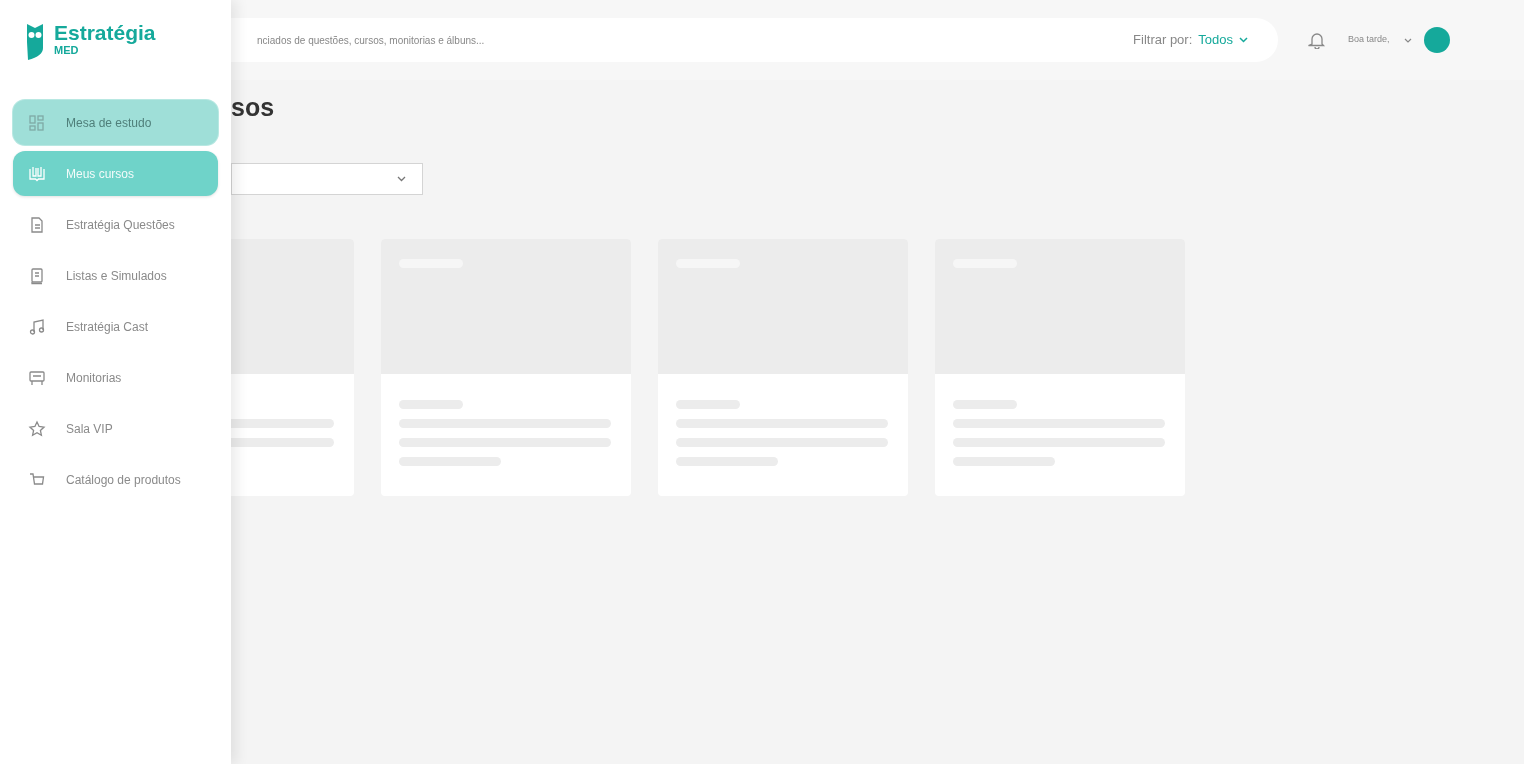 The image size is (1524, 764). What do you see at coordinates (105, 32) in the screenshot?
I see `logo-text: Estratégia` at bounding box center [105, 32].